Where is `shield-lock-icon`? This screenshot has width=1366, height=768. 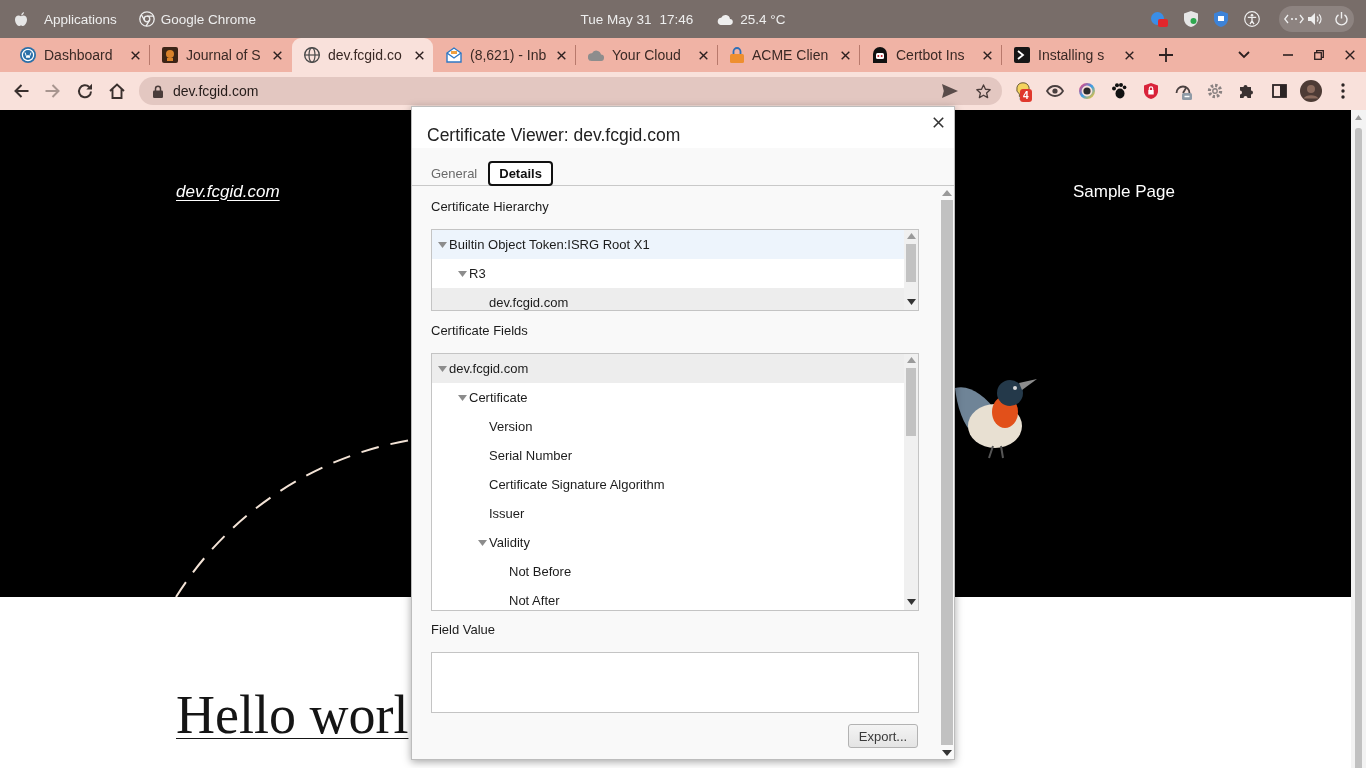 shield-lock-icon is located at coordinates (1151, 91).